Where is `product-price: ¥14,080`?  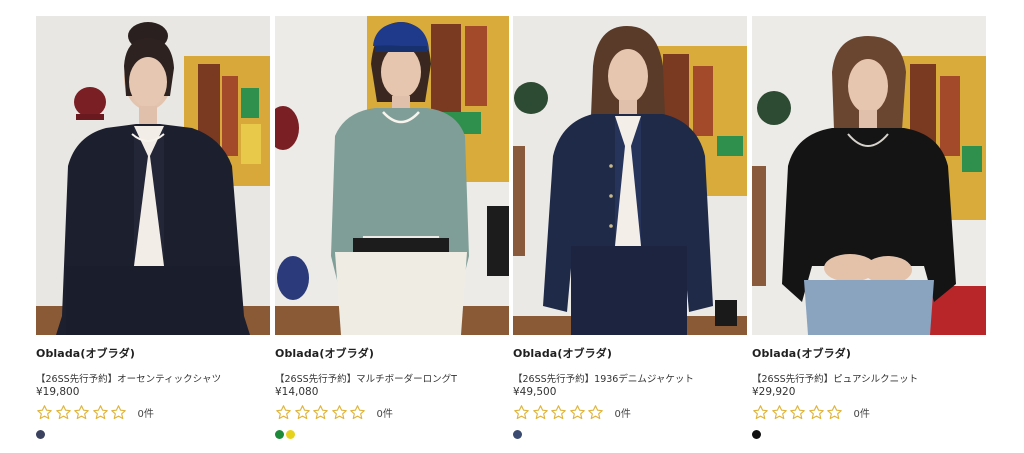
product-price: ¥14,080 is located at coordinates (297, 392).